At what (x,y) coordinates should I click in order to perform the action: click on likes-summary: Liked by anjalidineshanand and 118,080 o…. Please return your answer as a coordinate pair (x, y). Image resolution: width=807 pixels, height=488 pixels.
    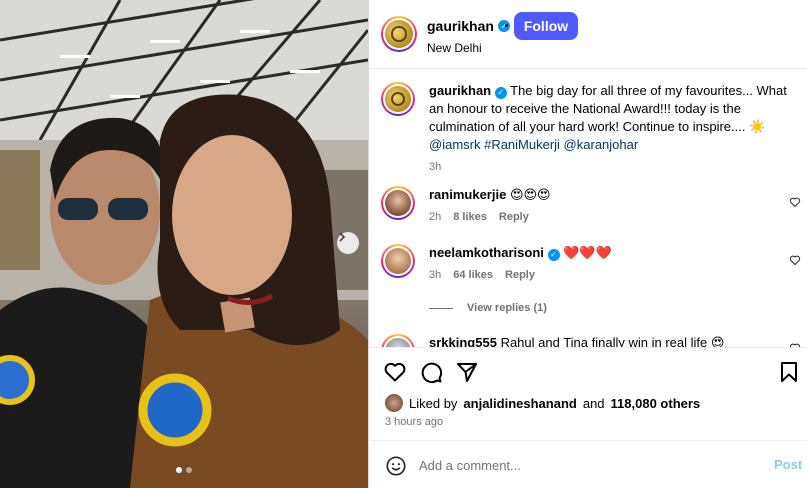
    Looking at the image, I should click on (542, 403).